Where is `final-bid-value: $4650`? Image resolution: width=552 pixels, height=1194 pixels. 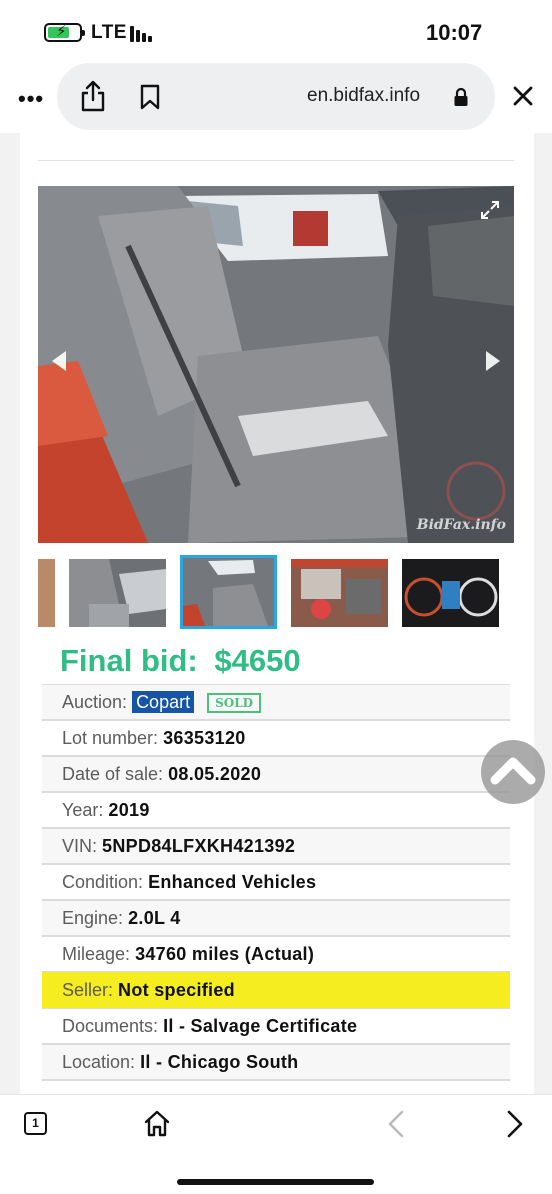 final-bid-value: $4650 is located at coordinates (257, 660).